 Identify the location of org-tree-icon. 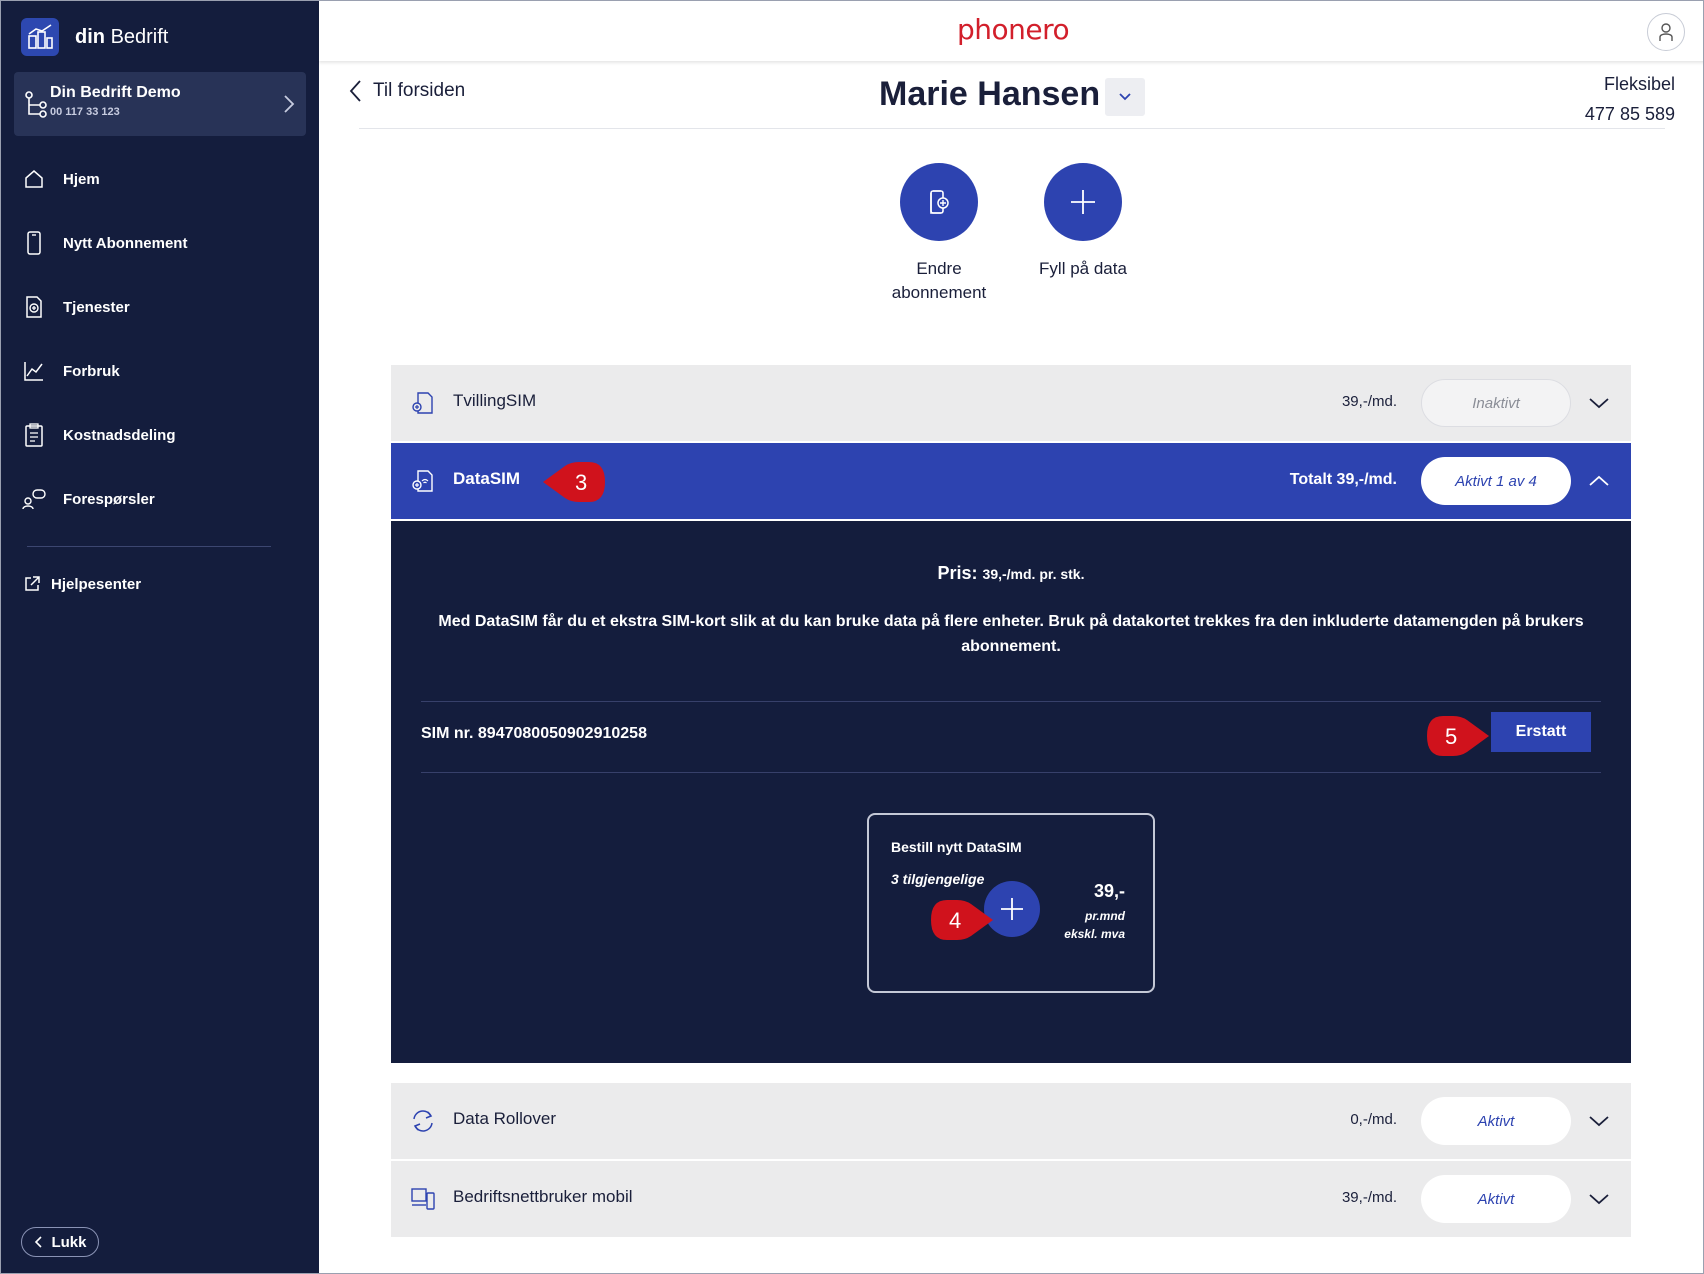
(36, 104).